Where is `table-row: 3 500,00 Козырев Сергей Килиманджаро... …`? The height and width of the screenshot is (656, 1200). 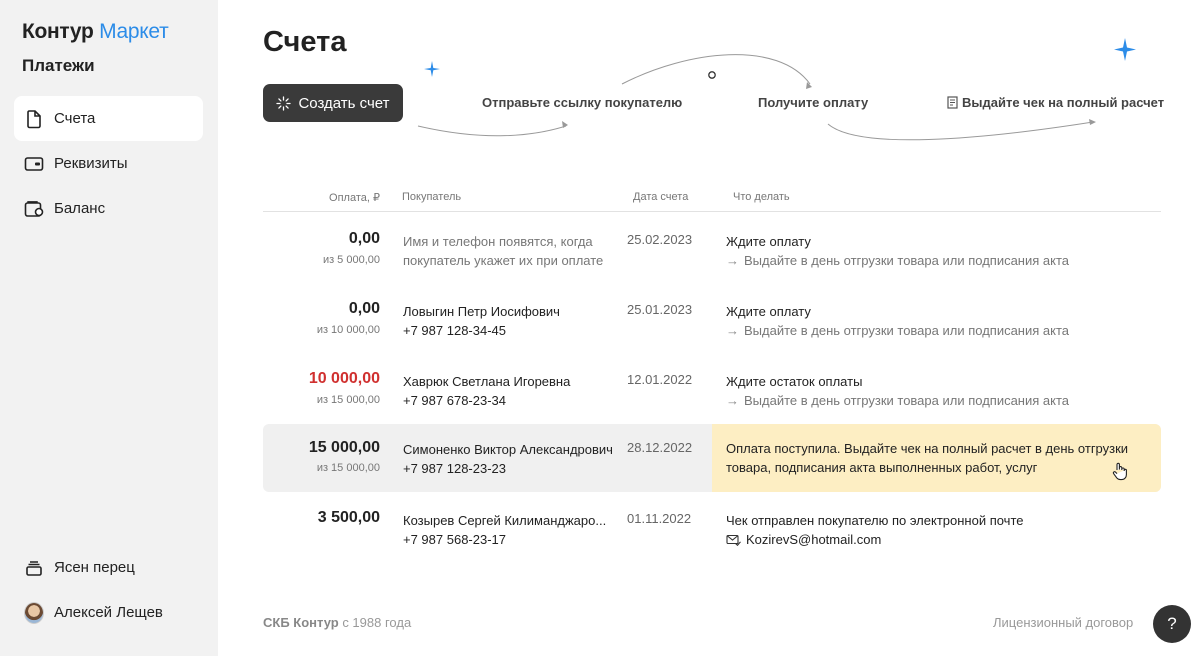
table-row: 3 500,00 Козырев Сергей Килиманджаро... … is located at coordinates (712, 531).